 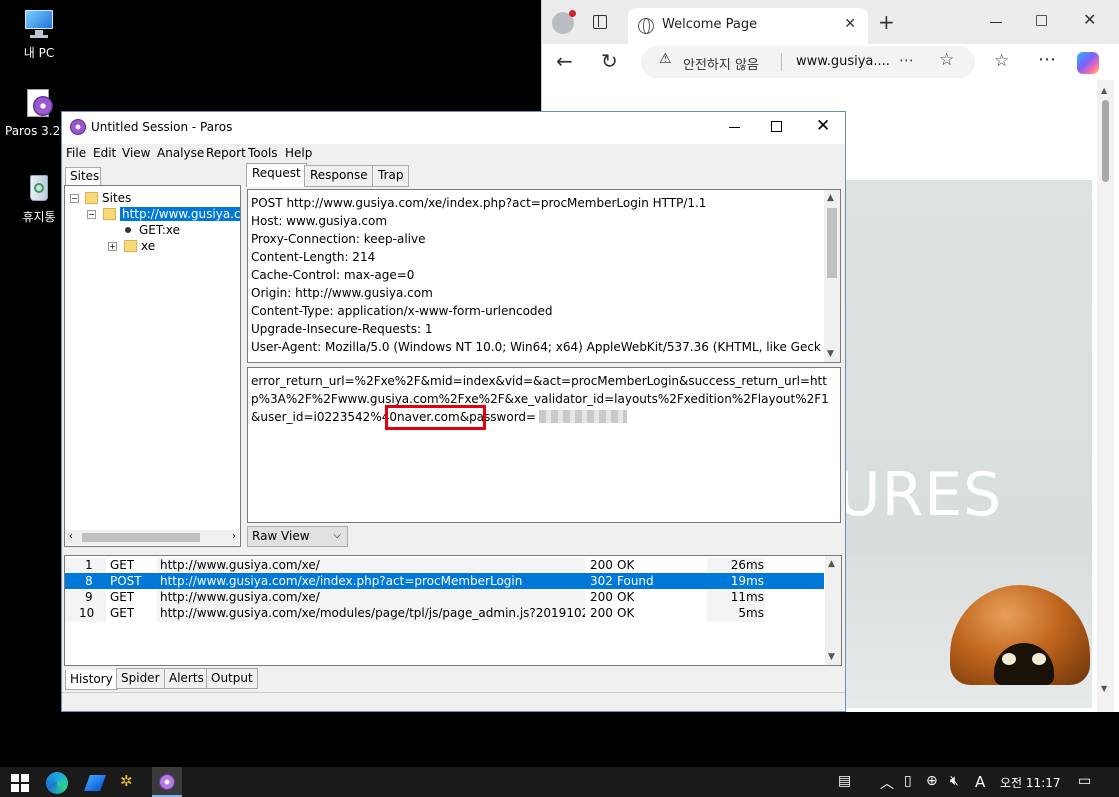 What do you see at coordinates (564, 22) in the screenshot?
I see `profile-icon` at bounding box center [564, 22].